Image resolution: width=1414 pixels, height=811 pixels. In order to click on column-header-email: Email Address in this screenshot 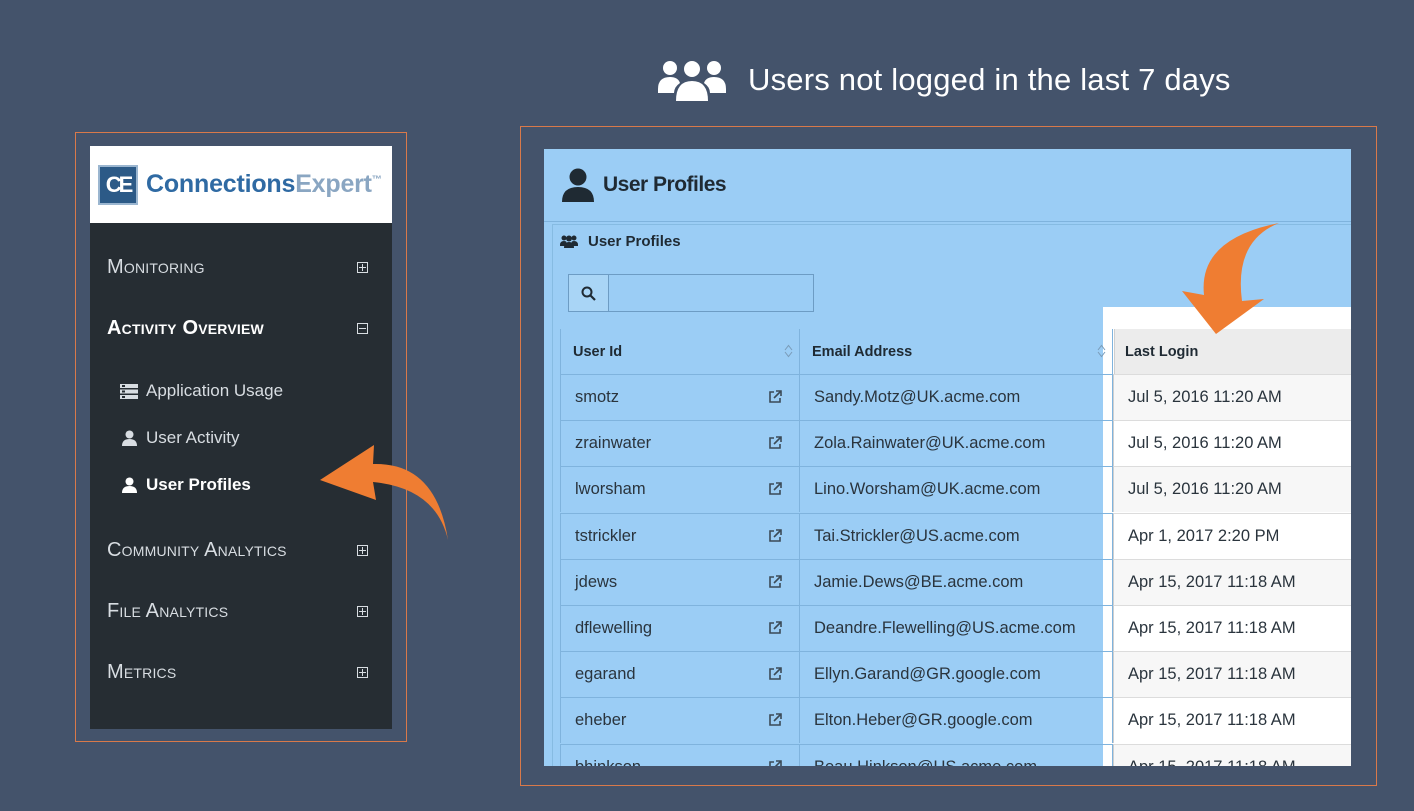, I will do `click(956, 351)`.